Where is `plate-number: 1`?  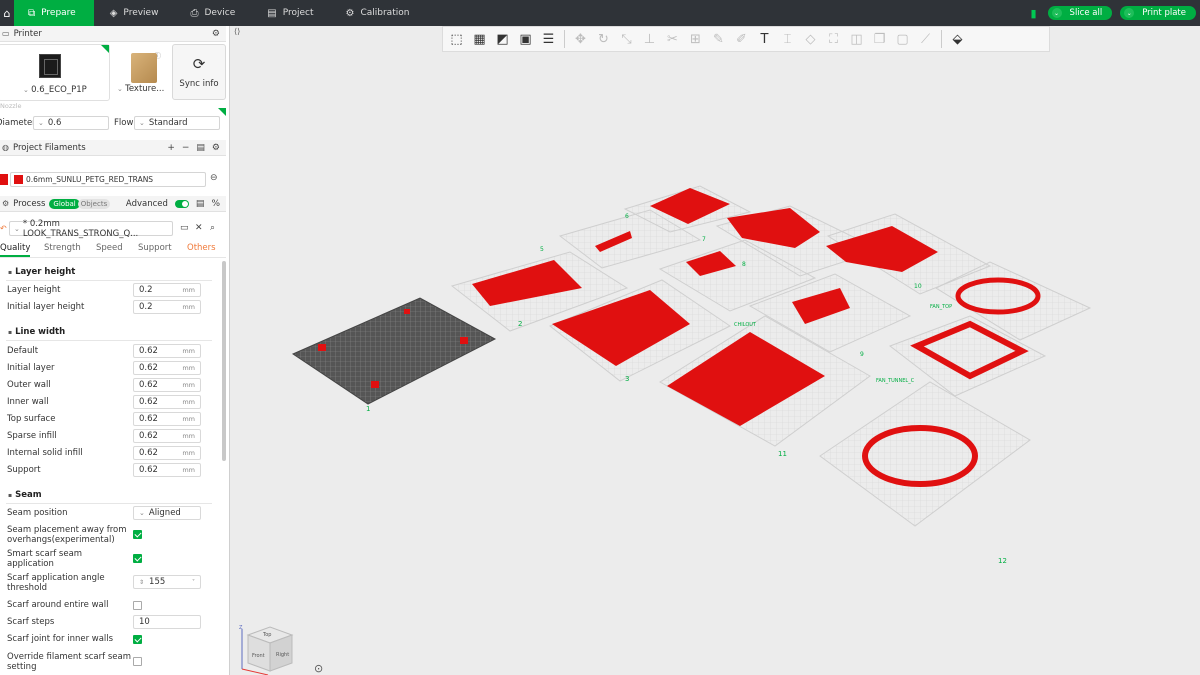 plate-number: 1 is located at coordinates (368, 409).